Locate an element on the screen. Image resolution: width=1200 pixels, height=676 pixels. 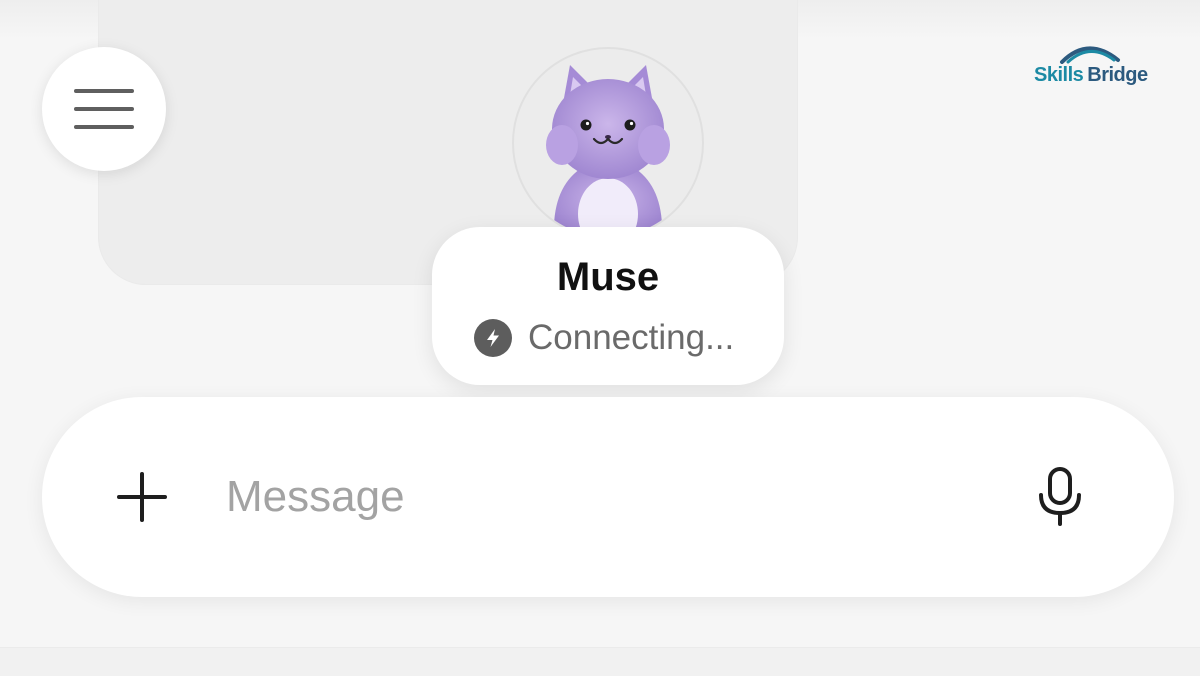
bridge-arc-icon is located at coordinates (1090, 55).